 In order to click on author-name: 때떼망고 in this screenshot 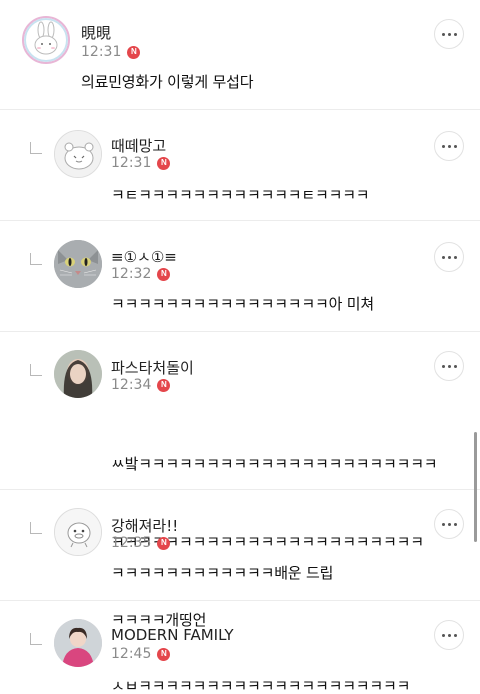, I will do `click(138, 145)`.